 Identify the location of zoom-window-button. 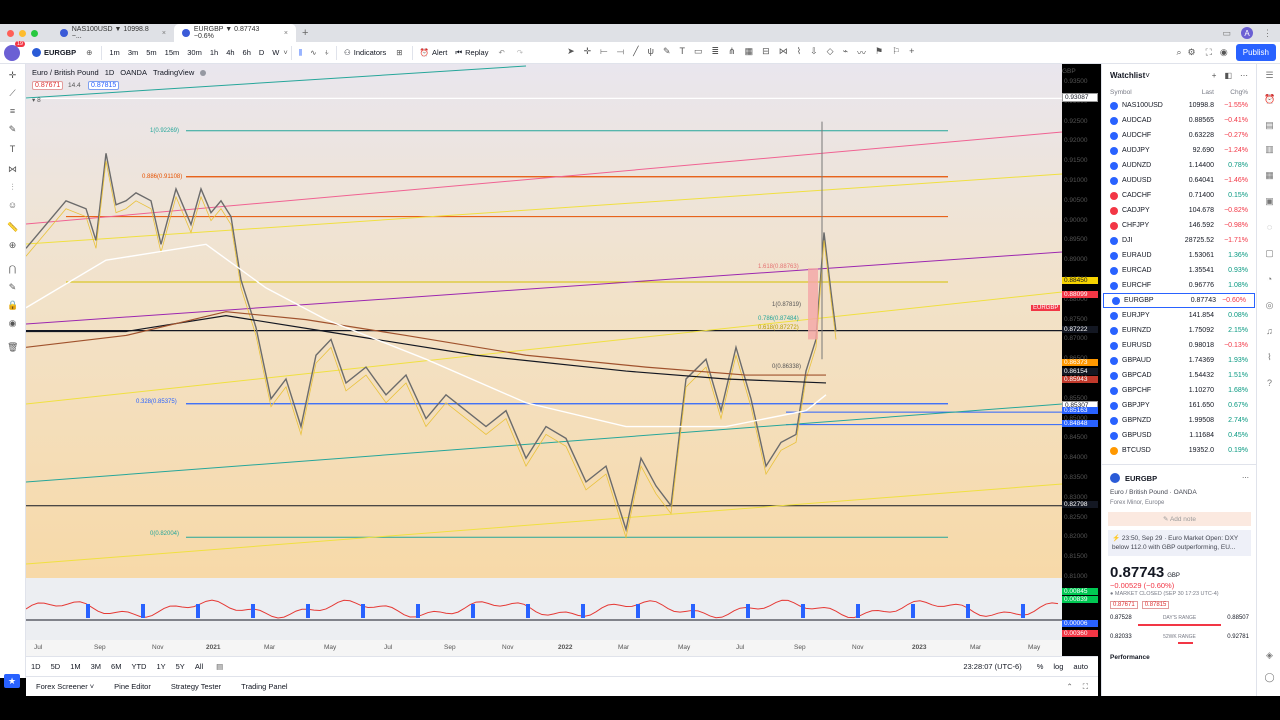
(34, 33).